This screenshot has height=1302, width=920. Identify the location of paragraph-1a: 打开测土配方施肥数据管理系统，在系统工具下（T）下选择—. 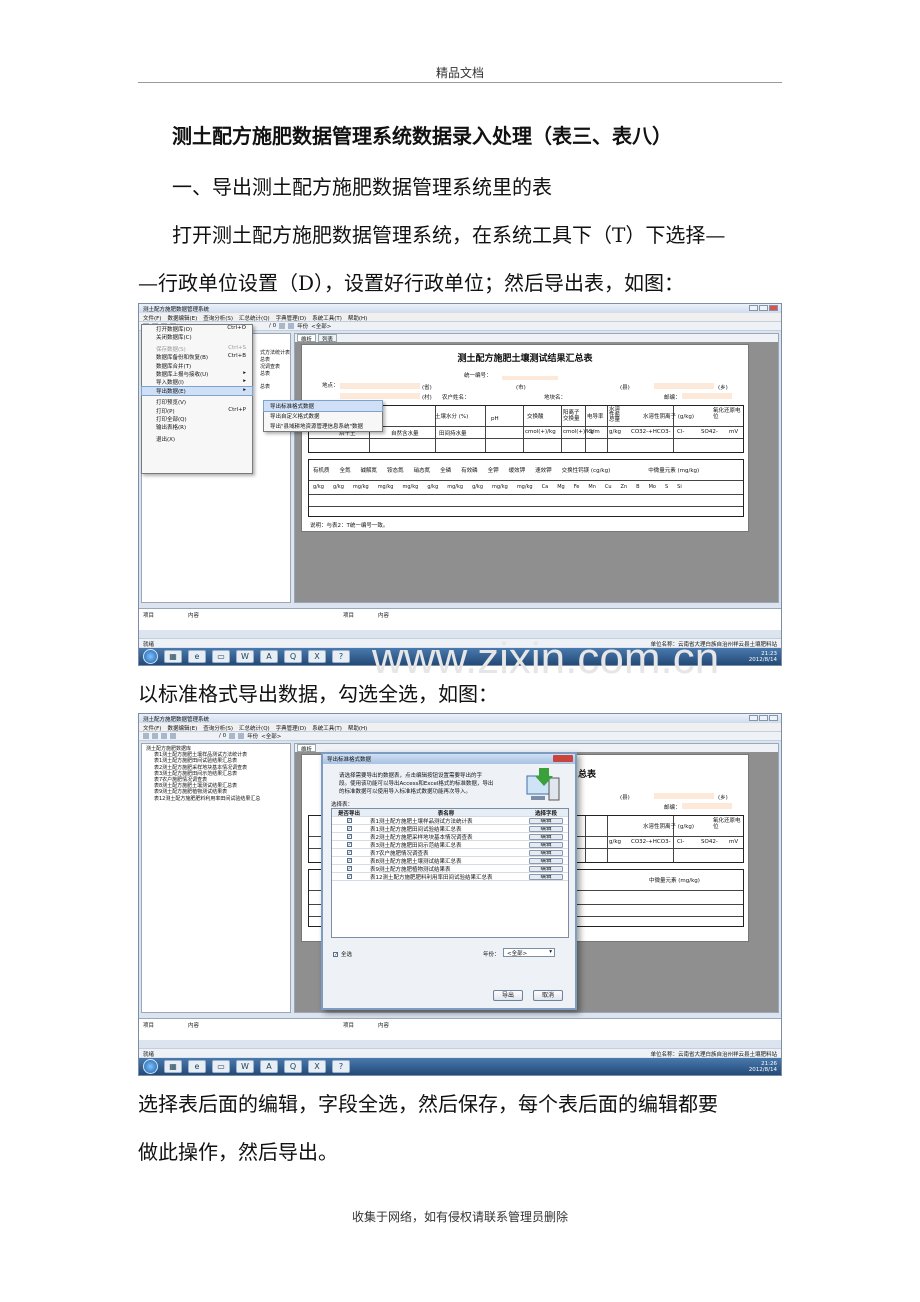
(449, 235).